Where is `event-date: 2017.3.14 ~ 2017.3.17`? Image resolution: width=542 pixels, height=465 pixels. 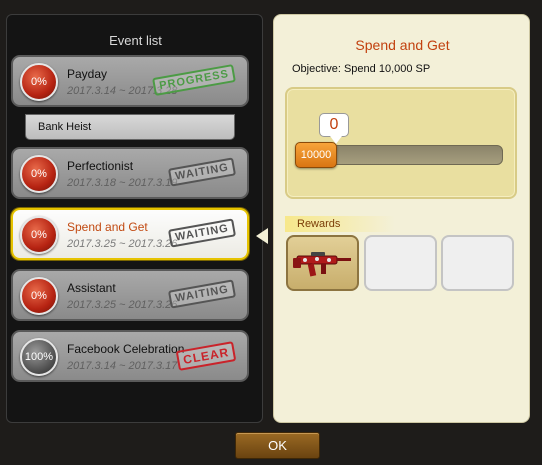
event-date: 2017.3.14 ~ 2017.3.17 is located at coordinates (122, 366).